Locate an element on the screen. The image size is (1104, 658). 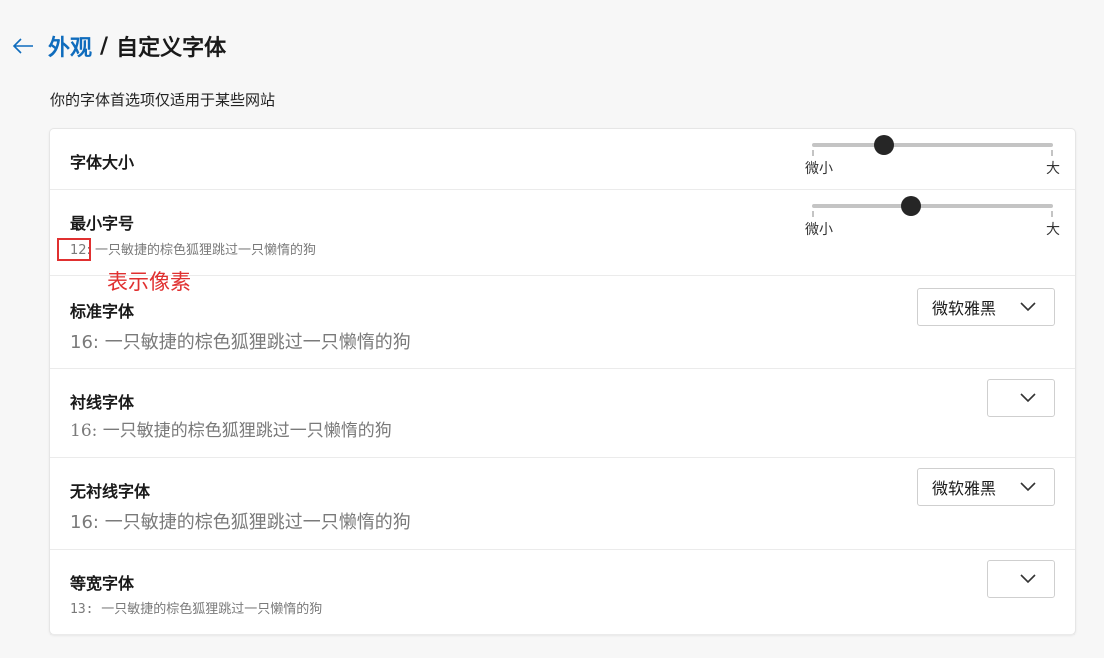
sans-serif-font-row: 无衬线字体 16: 一只敏捷的棕色狐狸跳过一只懒惰的狗 微软雅黑 is located at coordinates (562, 504).